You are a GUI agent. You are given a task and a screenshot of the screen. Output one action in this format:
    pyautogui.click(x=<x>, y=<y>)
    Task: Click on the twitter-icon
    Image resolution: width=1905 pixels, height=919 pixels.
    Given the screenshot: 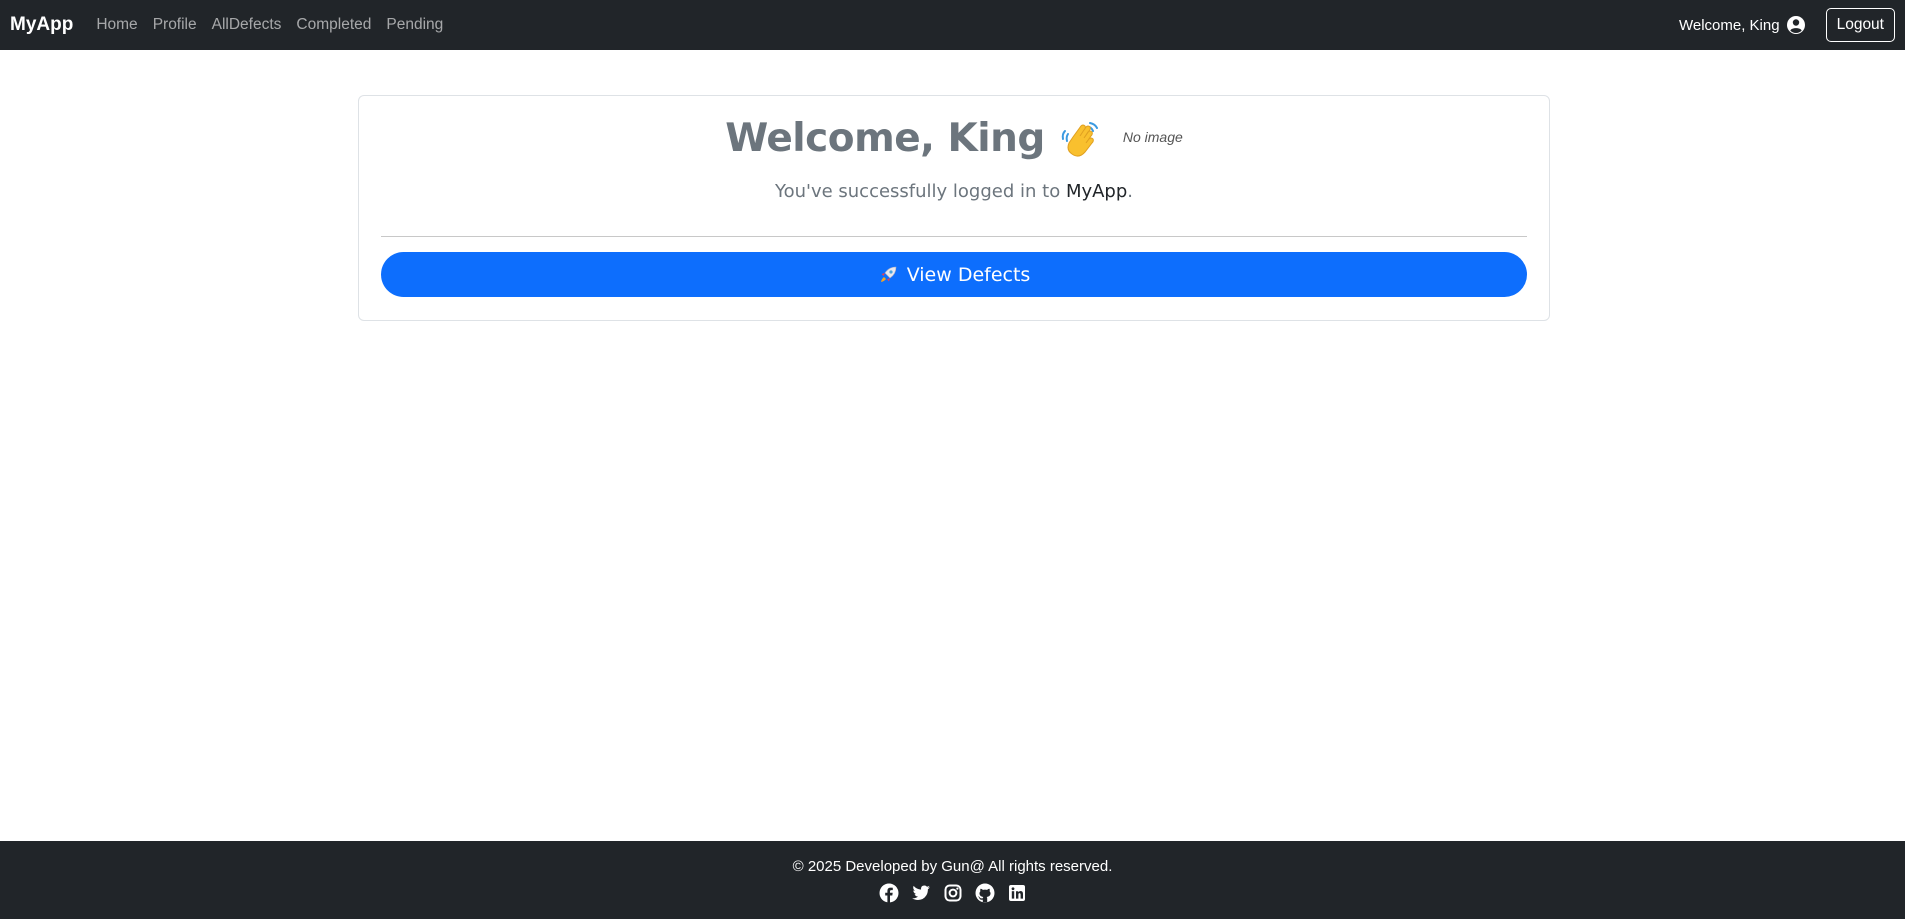 What is the action you would take?
    pyautogui.click(x=921, y=893)
    